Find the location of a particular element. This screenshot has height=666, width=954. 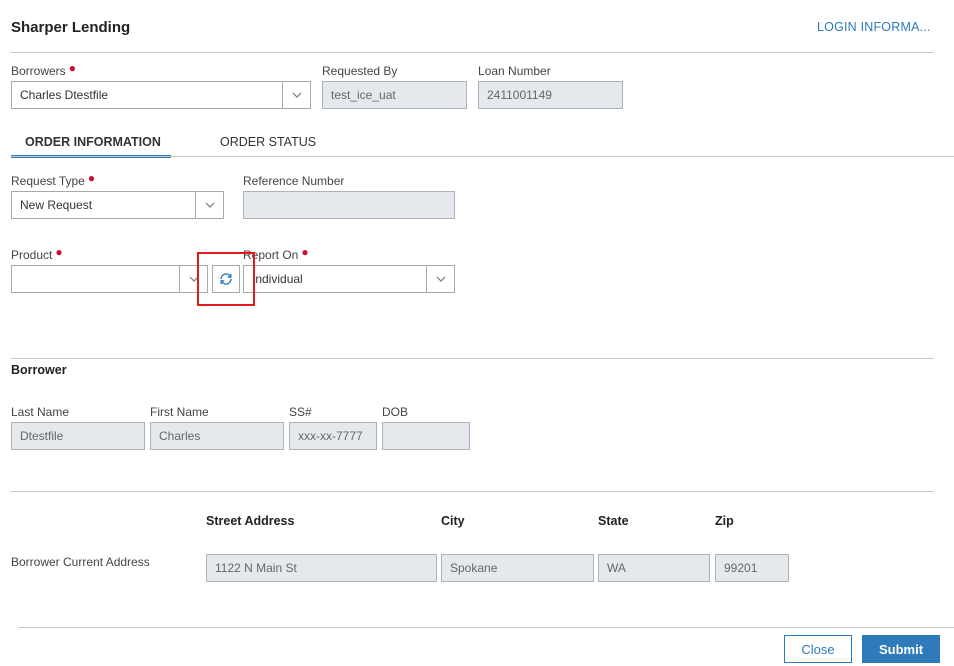

last-name-field: Dtestfile is located at coordinates (78, 436).